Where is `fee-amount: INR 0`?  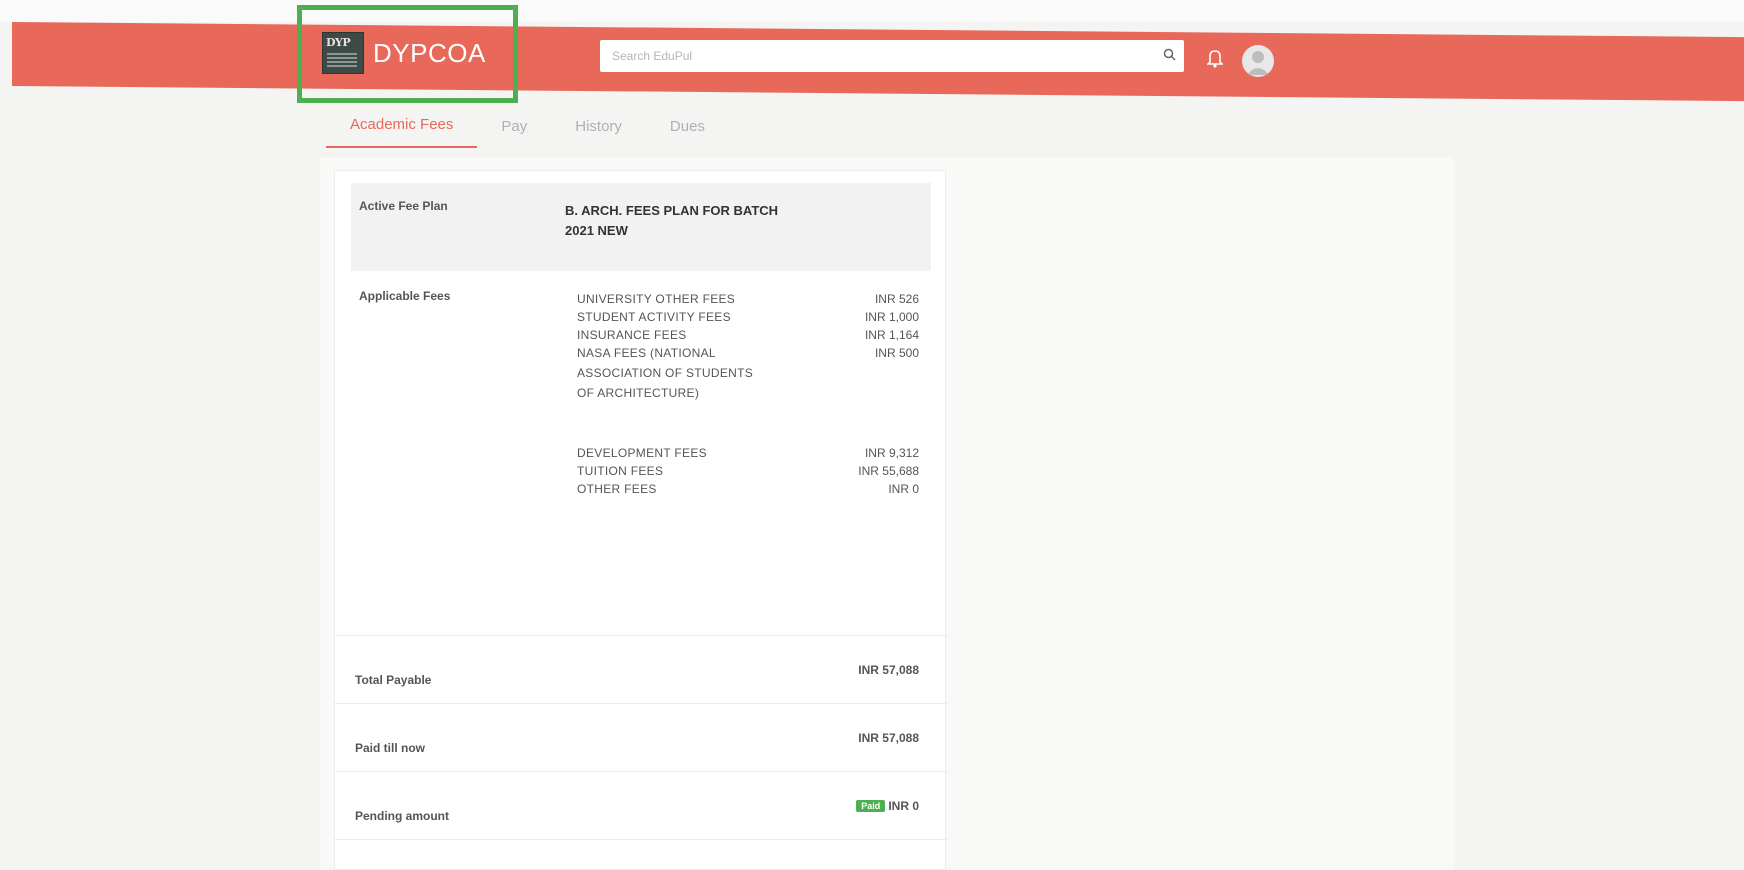
fee-amount: INR 0 is located at coordinates (903, 489).